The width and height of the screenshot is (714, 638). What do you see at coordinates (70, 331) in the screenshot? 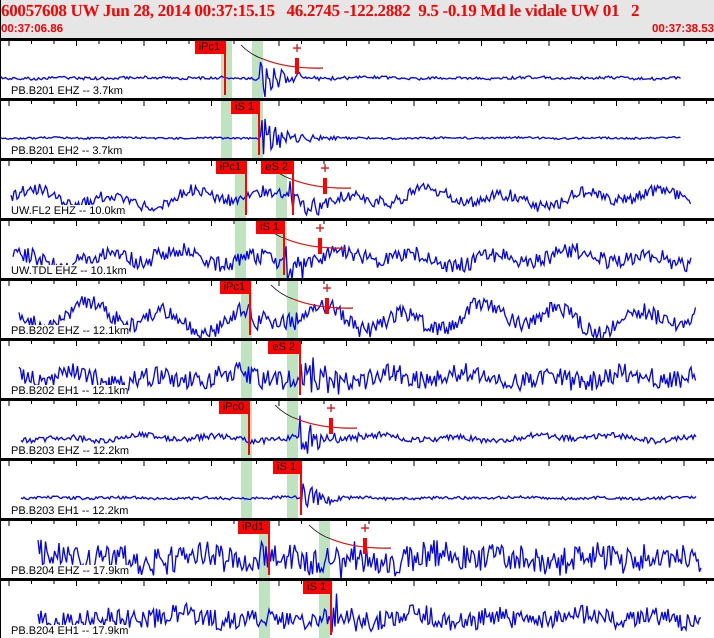
I see `trace-label: PB.B202 EHZ -- 12.1km` at bounding box center [70, 331].